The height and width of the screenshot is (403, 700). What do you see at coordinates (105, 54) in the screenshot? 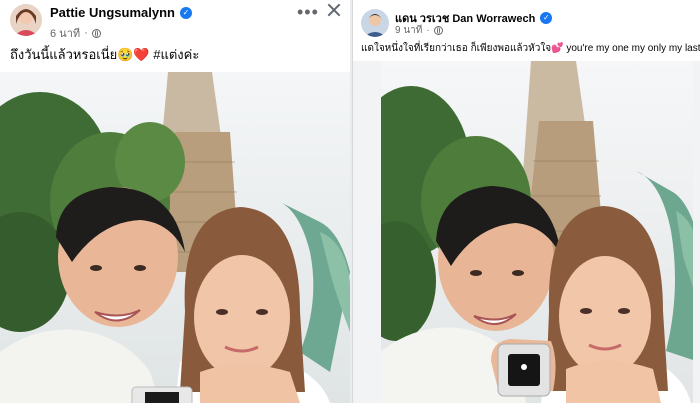
I see `post-caption: ถึงวันนี้แล้วหรอเนี่ย🥹❤️ #แต่งค่ะ` at bounding box center [105, 54].